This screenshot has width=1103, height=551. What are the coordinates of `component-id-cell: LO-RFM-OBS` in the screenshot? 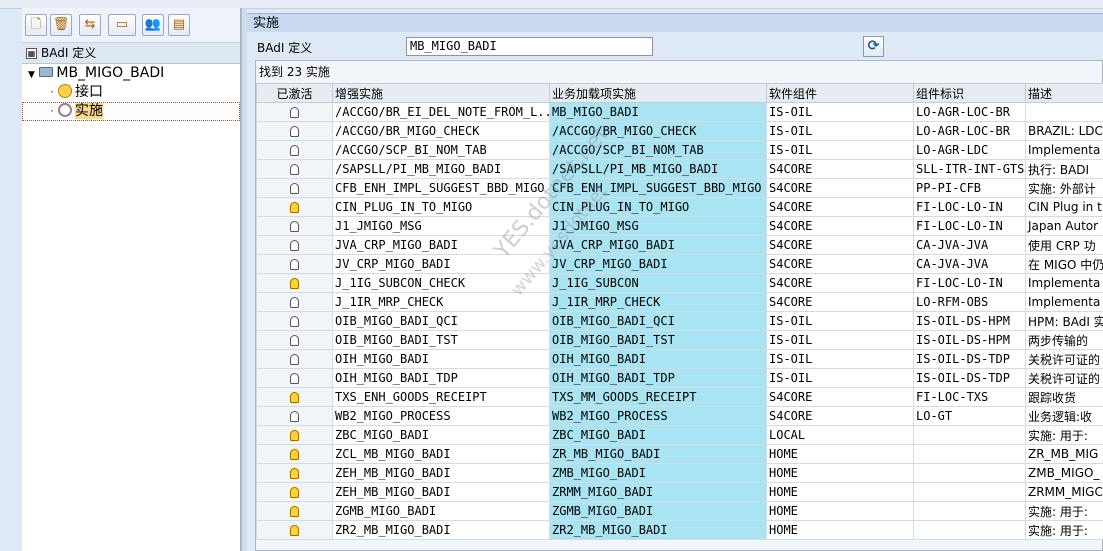 It's located at (969, 302).